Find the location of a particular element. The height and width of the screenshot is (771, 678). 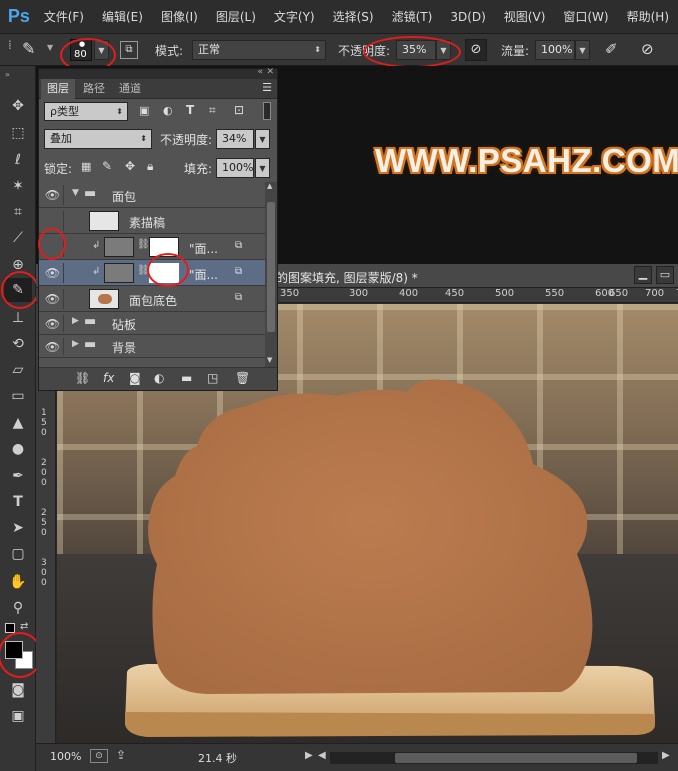

menu-3d: 3D(D) is located at coordinates (467, 17).